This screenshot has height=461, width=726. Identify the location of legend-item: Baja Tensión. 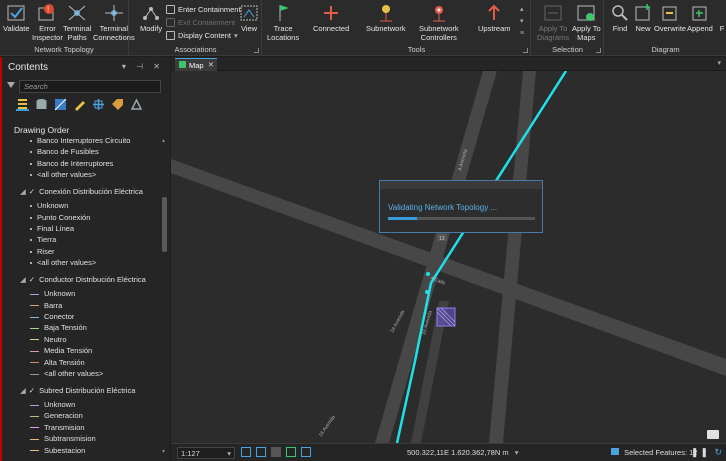
(58, 327).